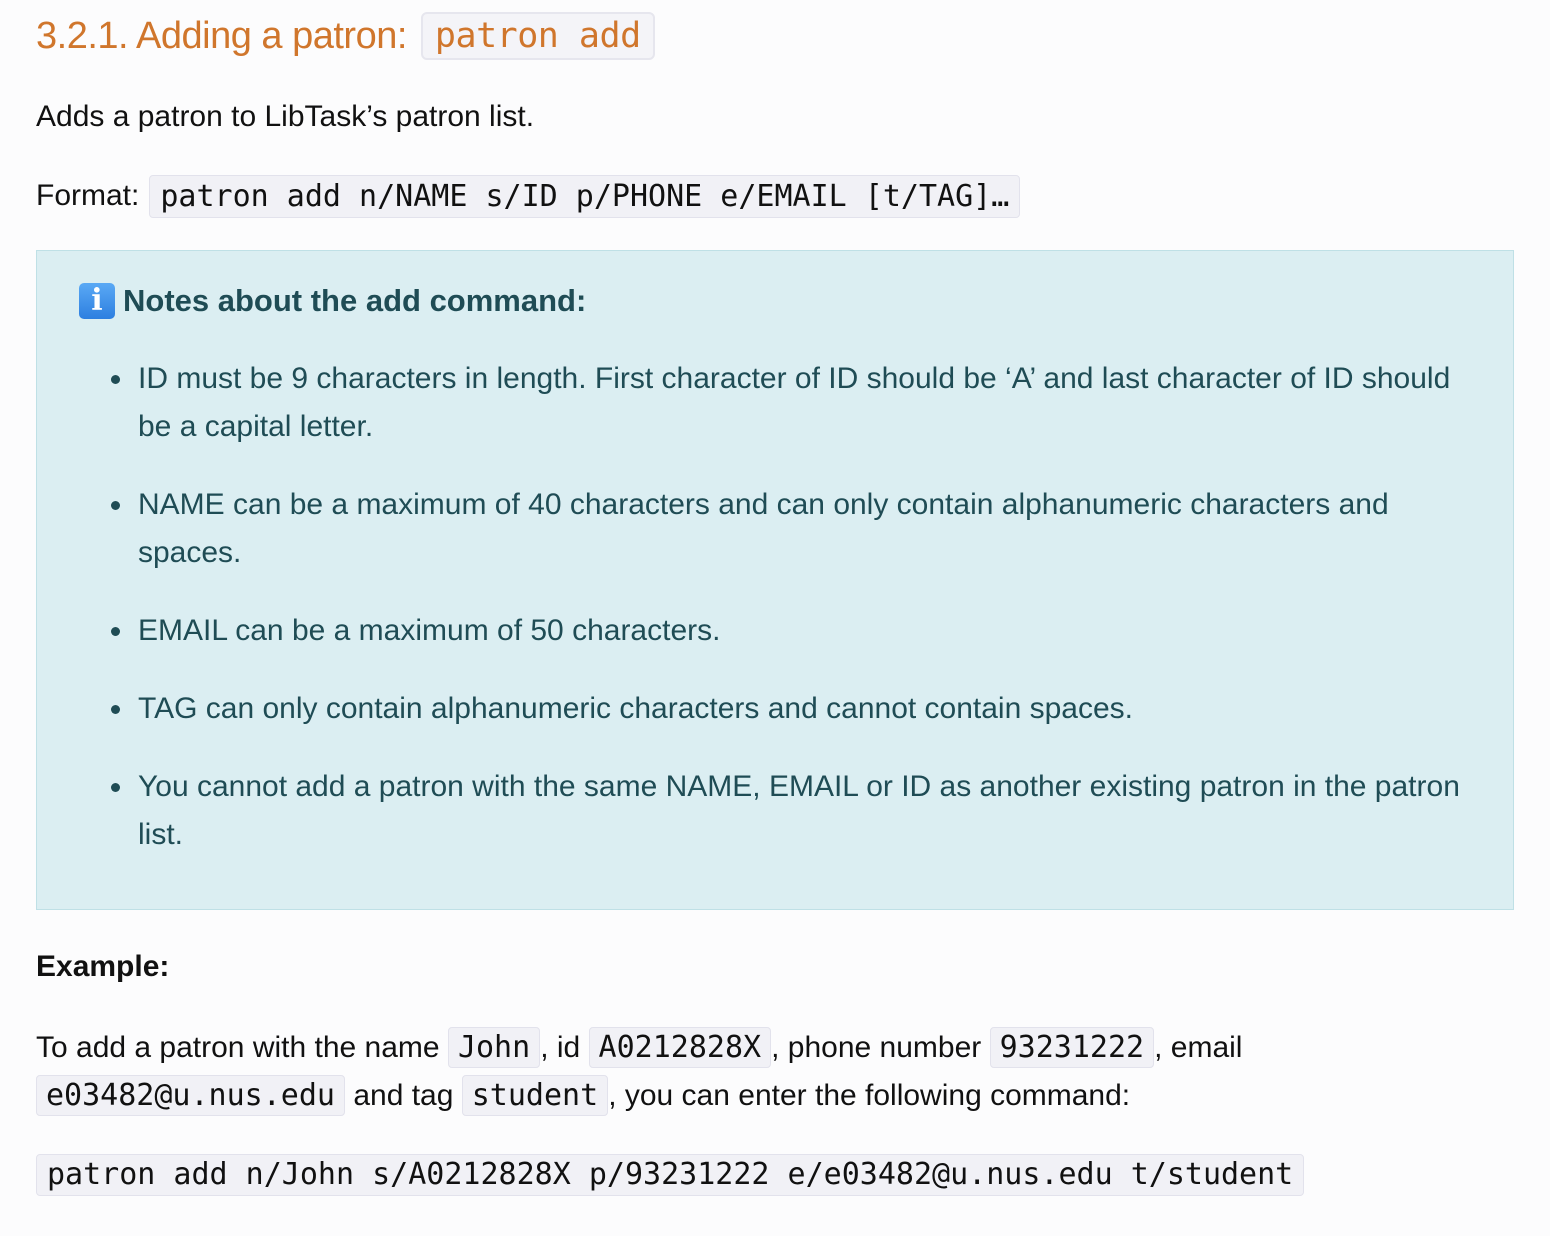 This screenshot has height=1236, width=1550. I want to click on example-phone-code: 93231222, so click(1072, 1047).